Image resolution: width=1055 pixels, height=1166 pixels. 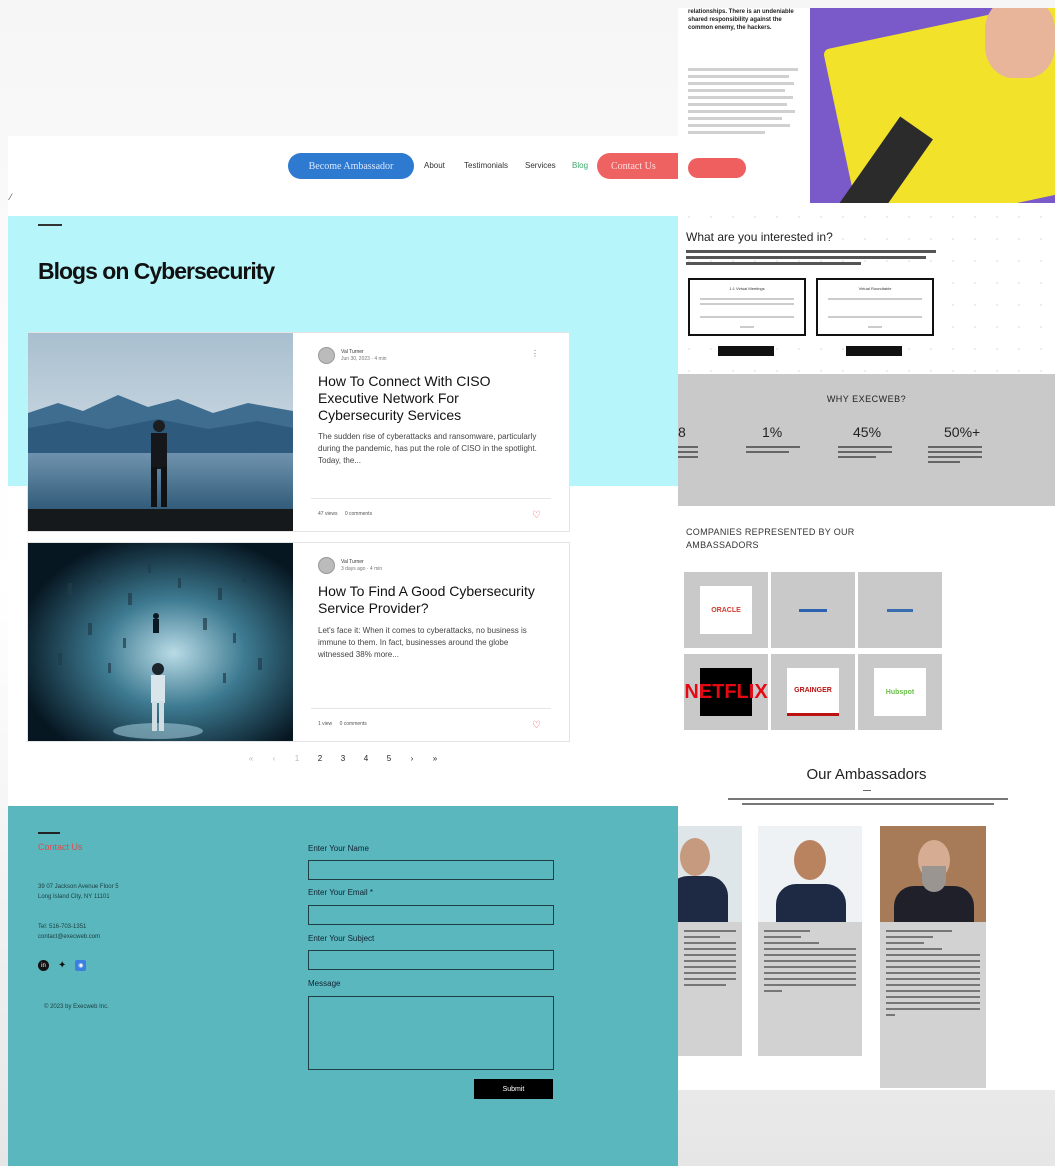 I want to click on post-date: Jun 30, 2023 · 4 min, so click(x=364, y=358).